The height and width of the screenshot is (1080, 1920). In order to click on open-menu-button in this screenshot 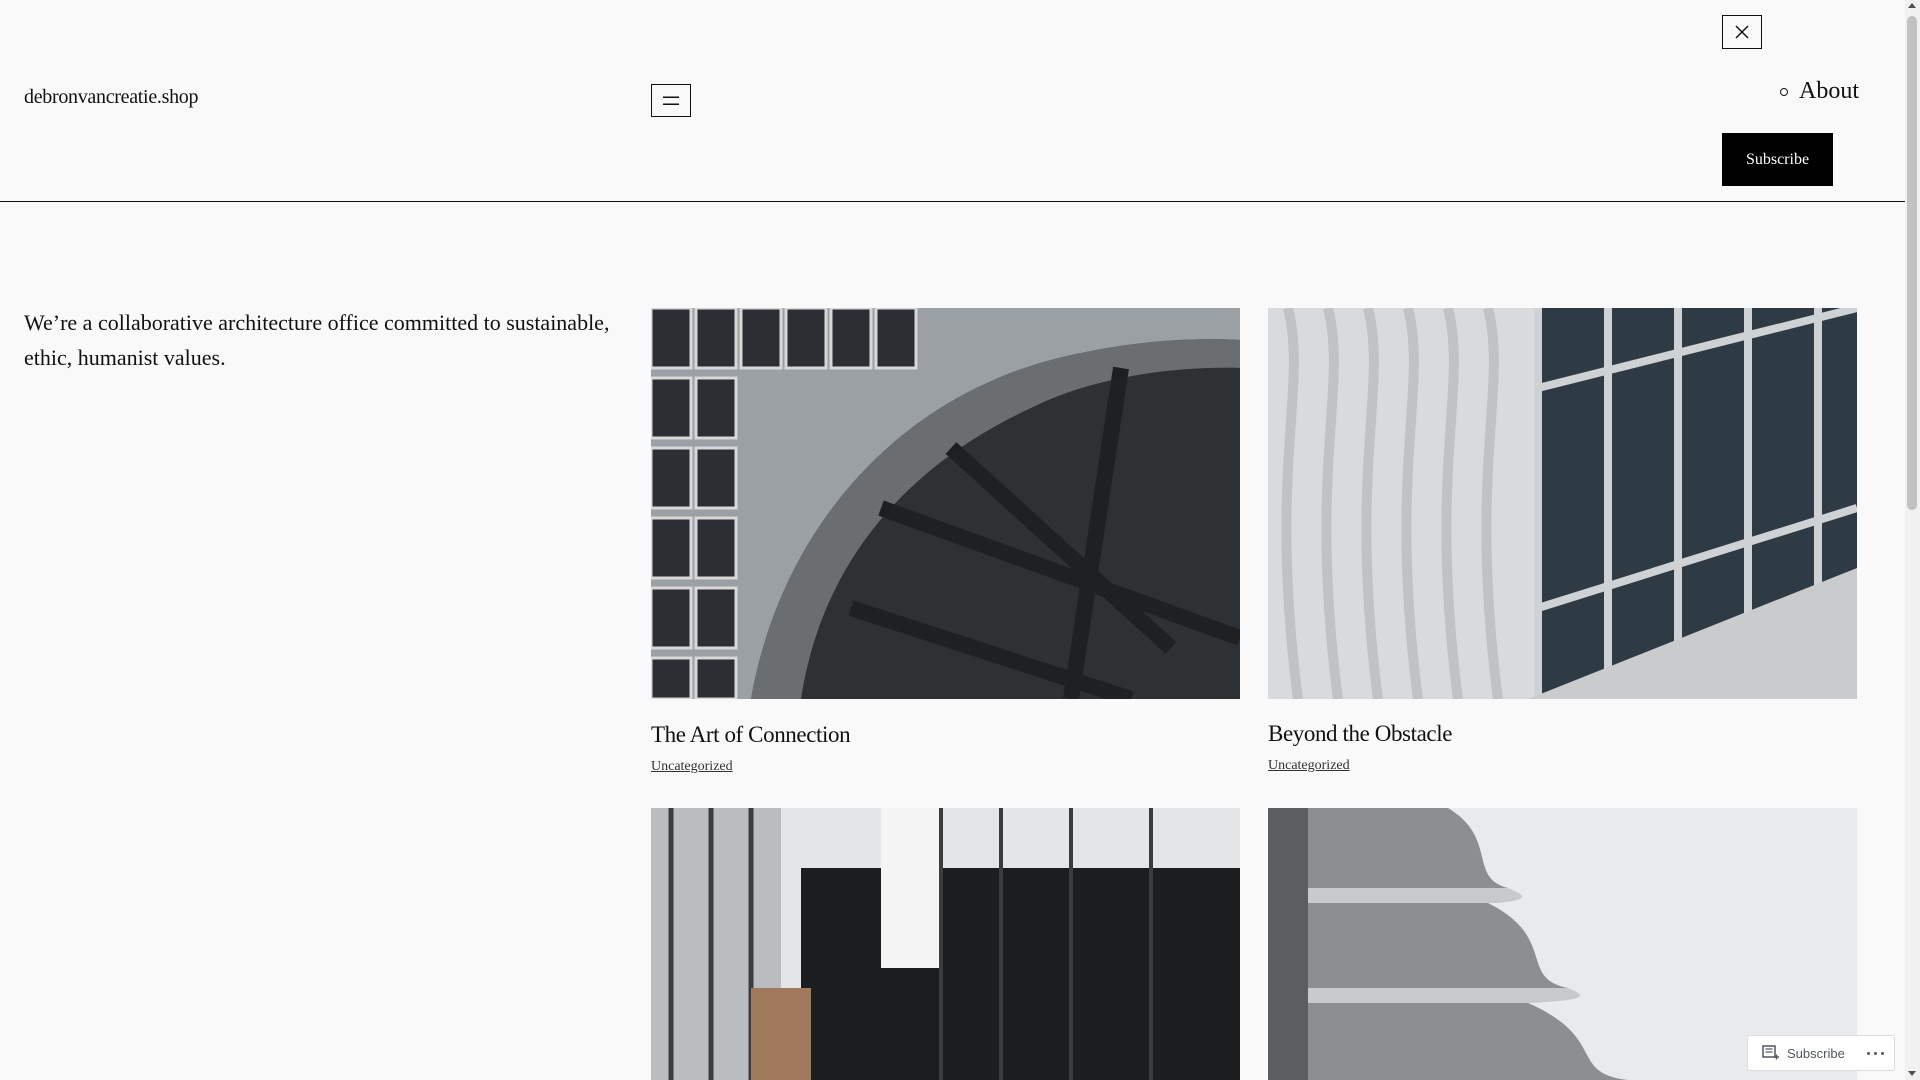, I will do `click(671, 100)`.